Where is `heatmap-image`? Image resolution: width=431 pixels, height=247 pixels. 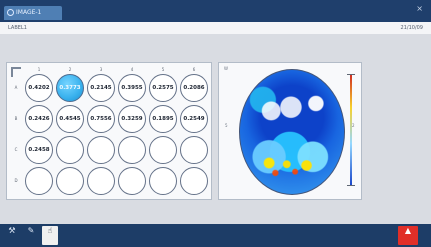 heatmap-image is located at coordinates (292, 132).